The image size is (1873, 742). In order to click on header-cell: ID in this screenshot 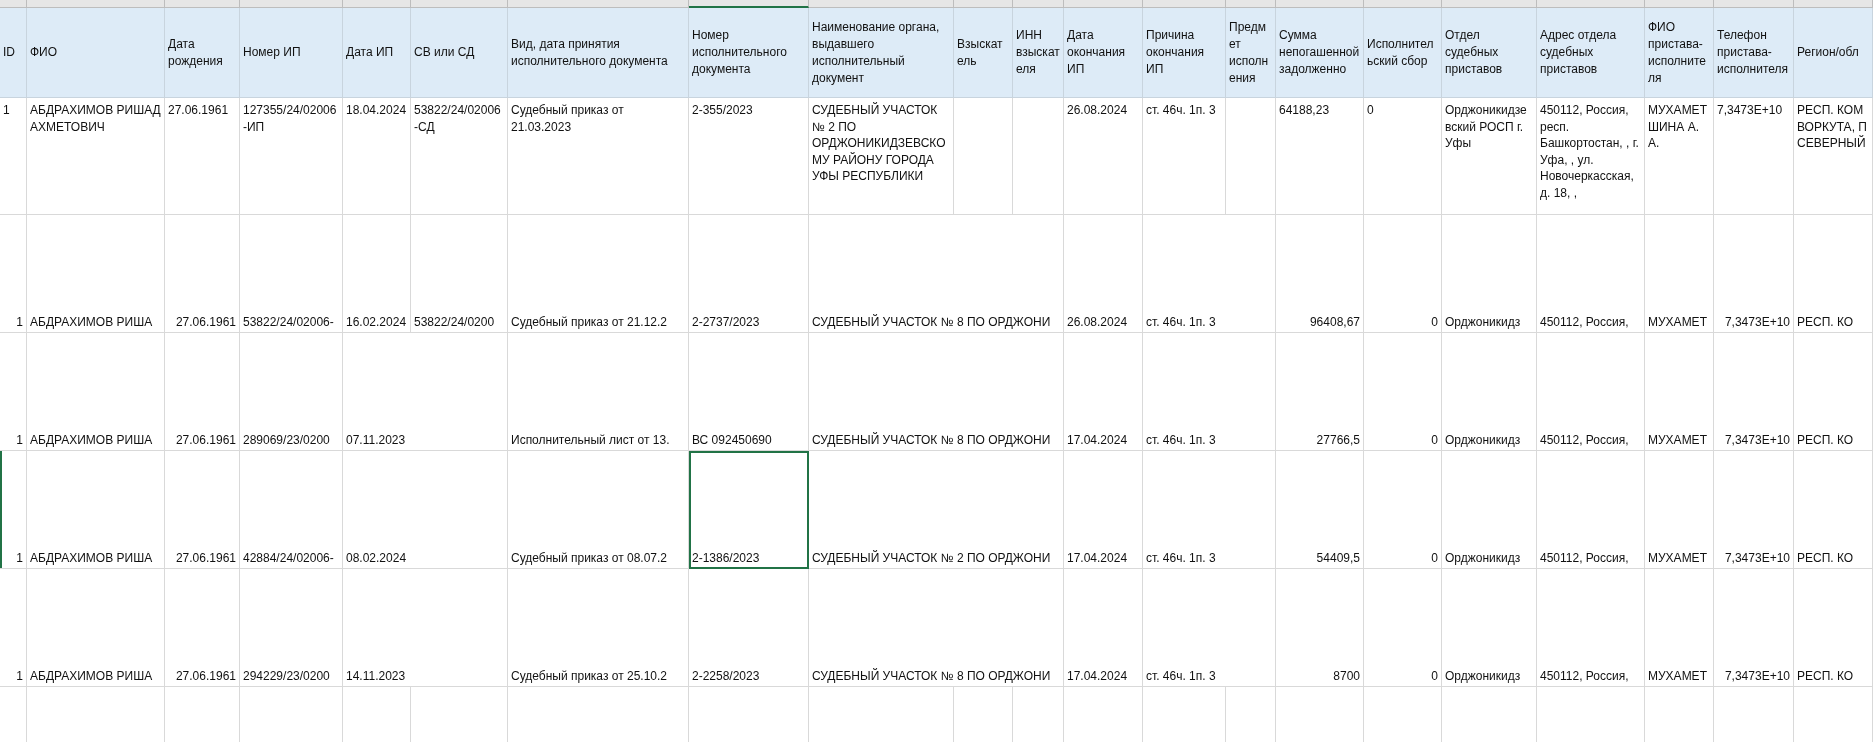, I will do `click(13, 53)`.